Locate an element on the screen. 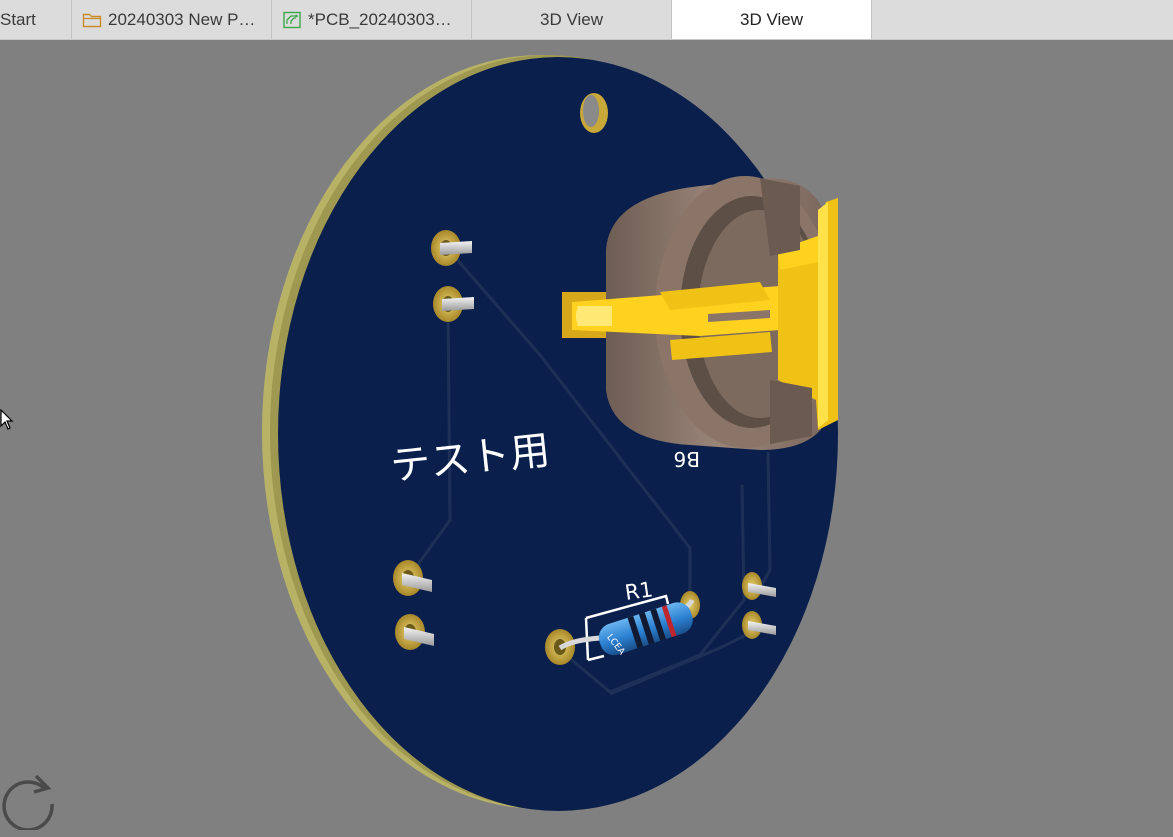 Image resolution: width=1173 pixels, height=837 pixels. mouse-cursor-icon is located at coordinates (7, 419).